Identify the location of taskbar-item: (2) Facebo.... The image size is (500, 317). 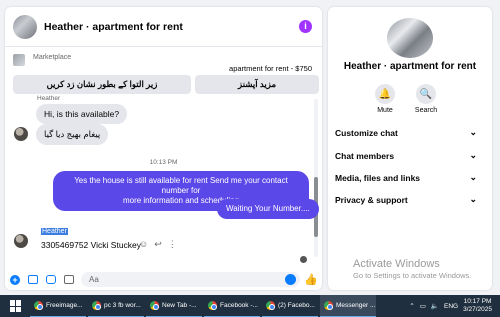
(290, 306).